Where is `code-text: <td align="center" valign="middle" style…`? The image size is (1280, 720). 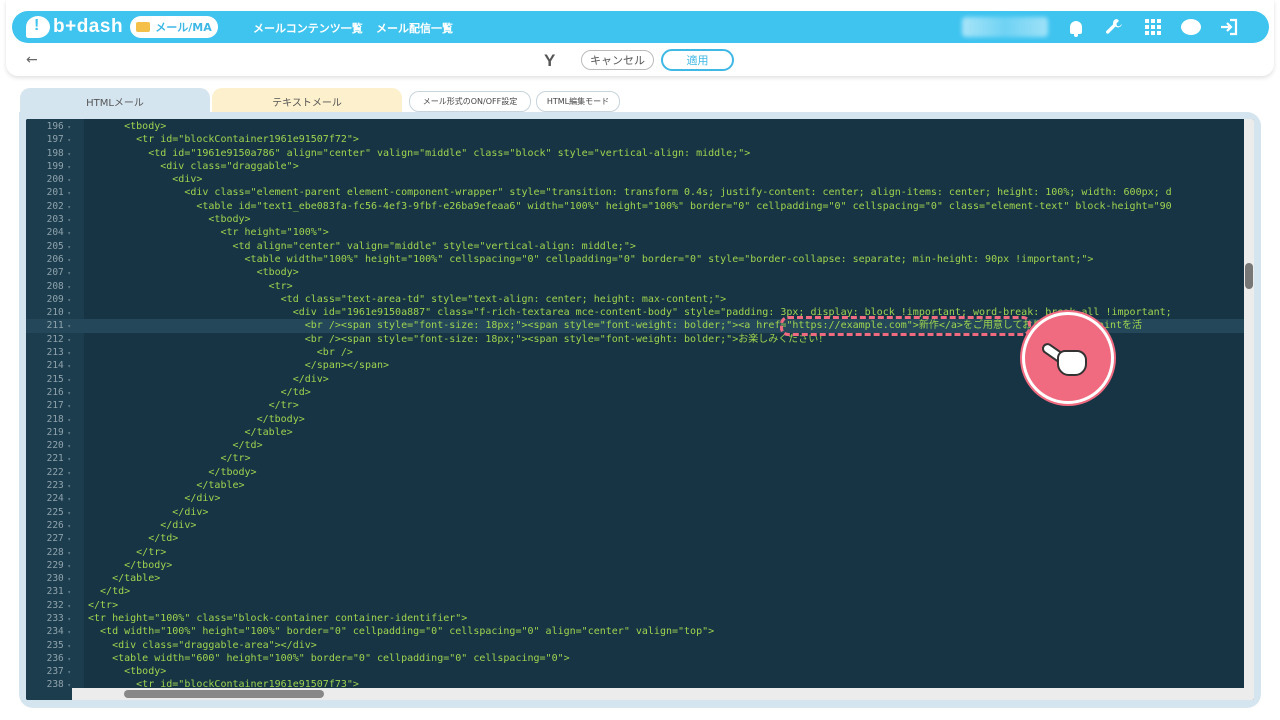 code-text: <td align="center" valign="middle" style… is located at coordinates (361, 246).